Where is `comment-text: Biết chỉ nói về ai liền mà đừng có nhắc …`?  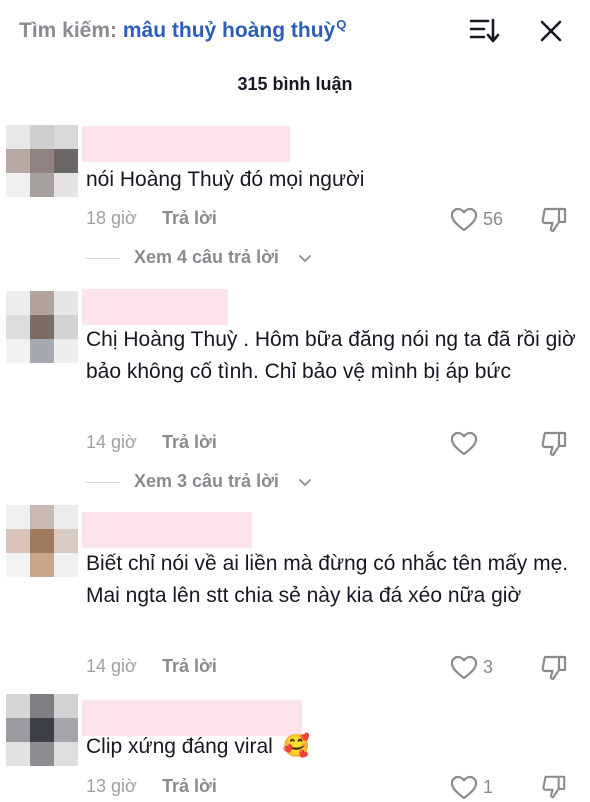
comment-text: Biết chỉ nói về ai liền mà đừng có nhắc … is located at coordinates (327, 579).